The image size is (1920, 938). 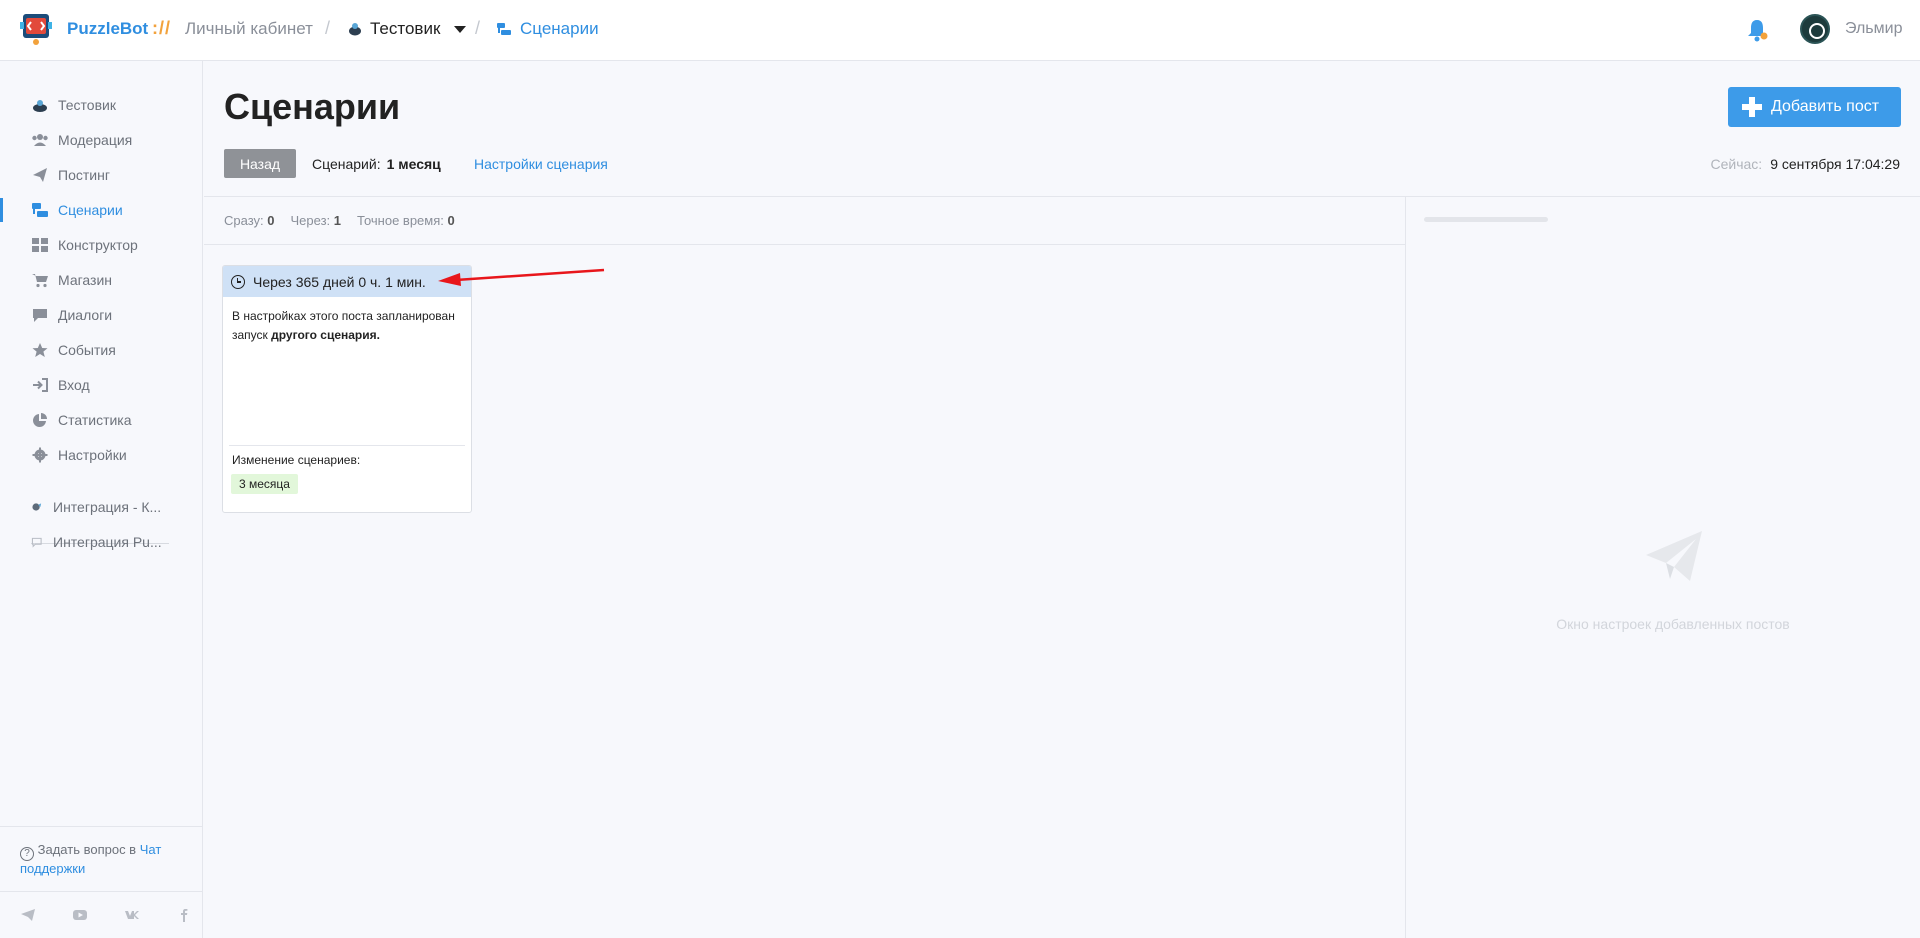 What do you see at coordinates (85, 315) in the screenshot?
I see `sidebar-item-label: Диалоги` at bounding box center [85, 315].